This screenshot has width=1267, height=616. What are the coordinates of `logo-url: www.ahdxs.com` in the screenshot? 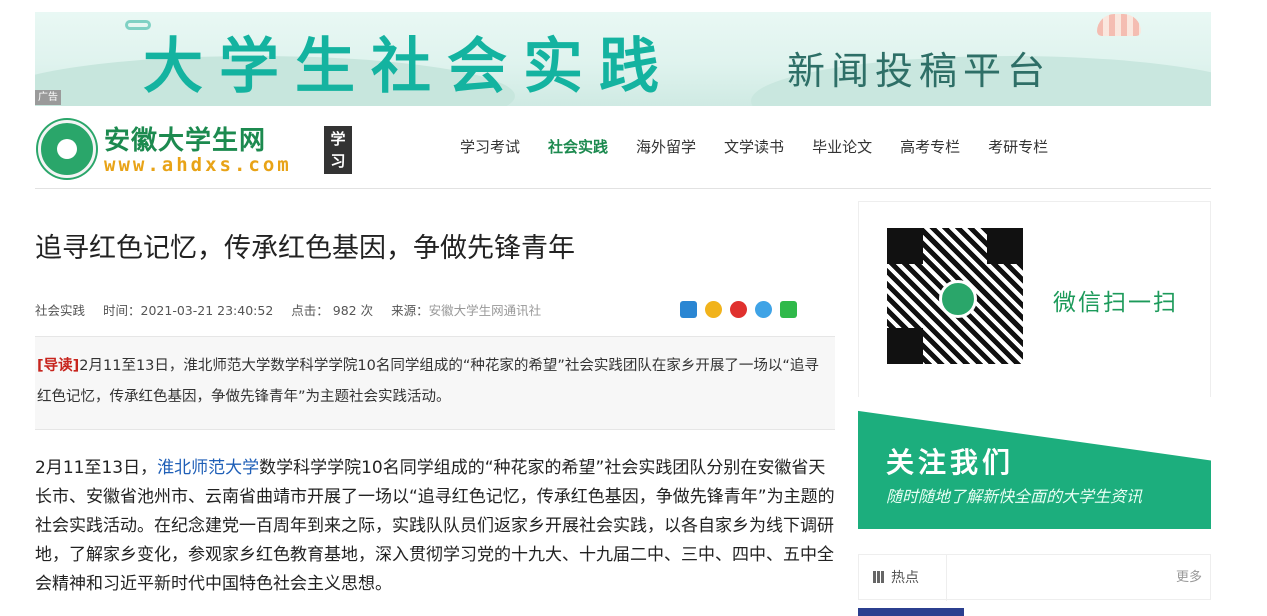 It's located at (198, 165).